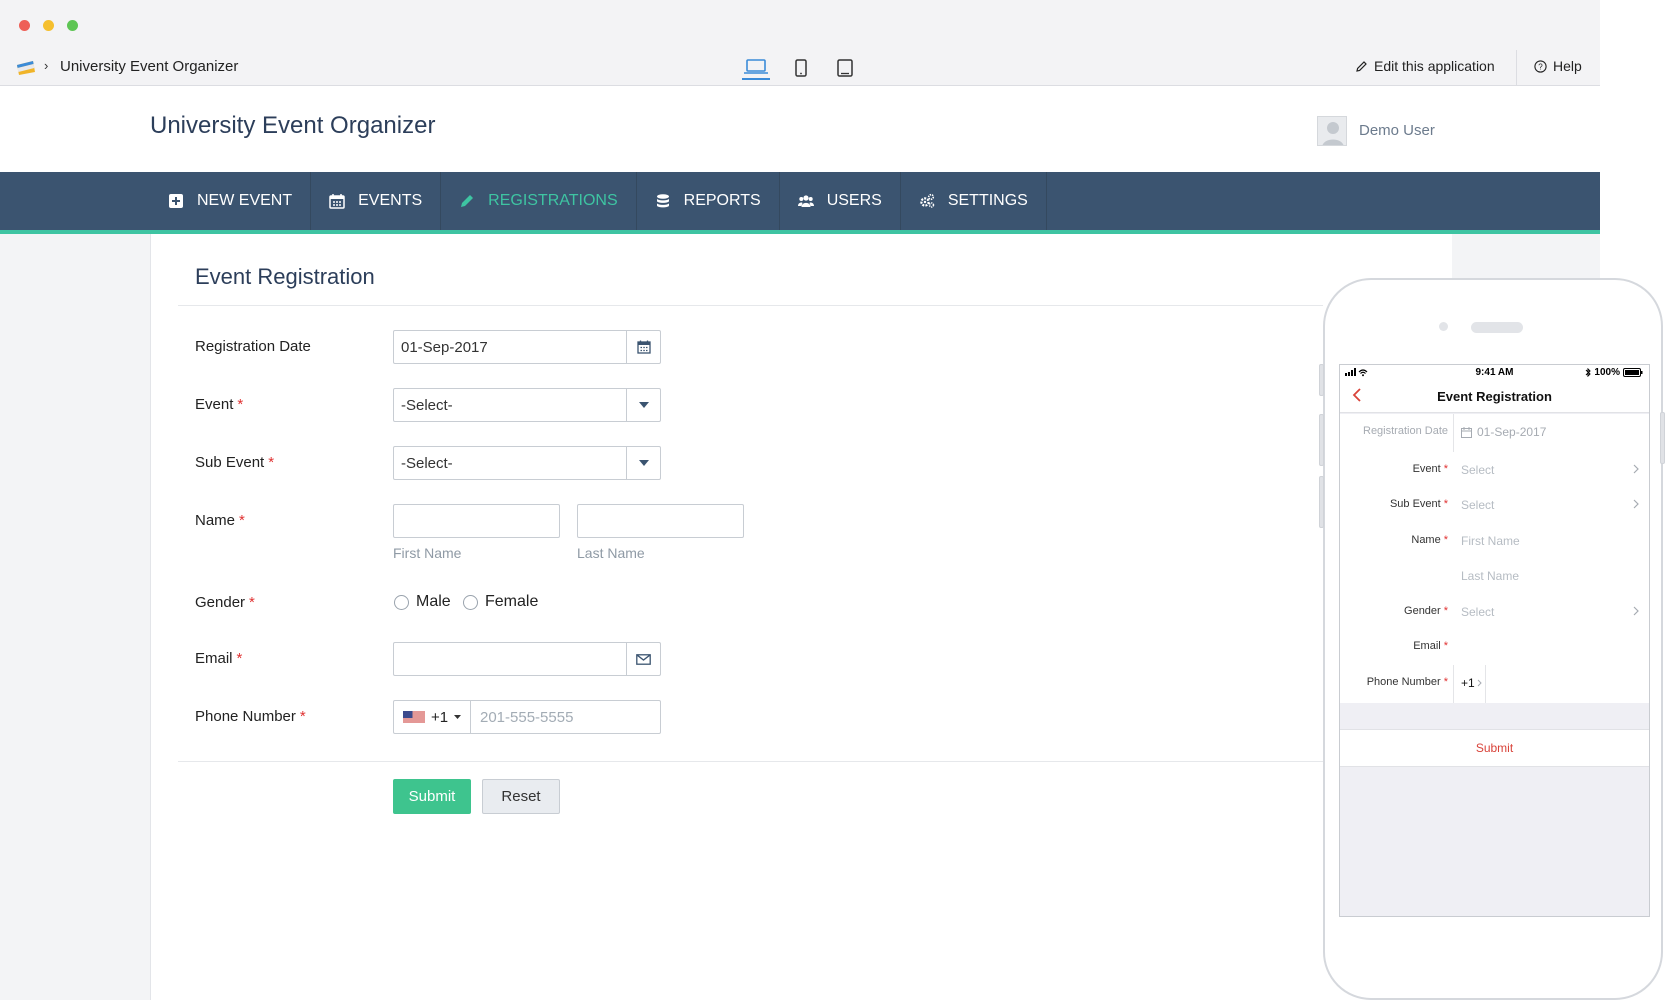 The width and height of the screenshot is (1670, 1000). What do you see at coordinates (26, 68) in the screenshot?
I see `app-logo-icon` at bounding box center [26, 68].